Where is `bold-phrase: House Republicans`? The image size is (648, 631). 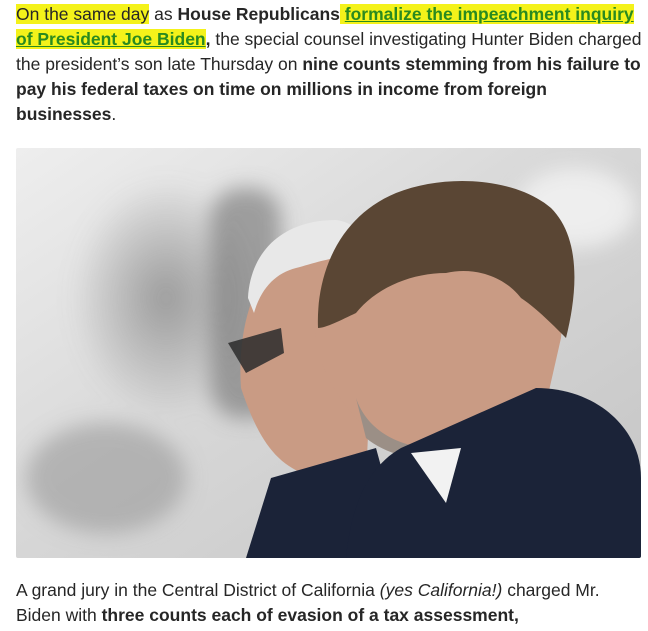 bold-phrase: House Republicans is located at coordinates (258, 14).